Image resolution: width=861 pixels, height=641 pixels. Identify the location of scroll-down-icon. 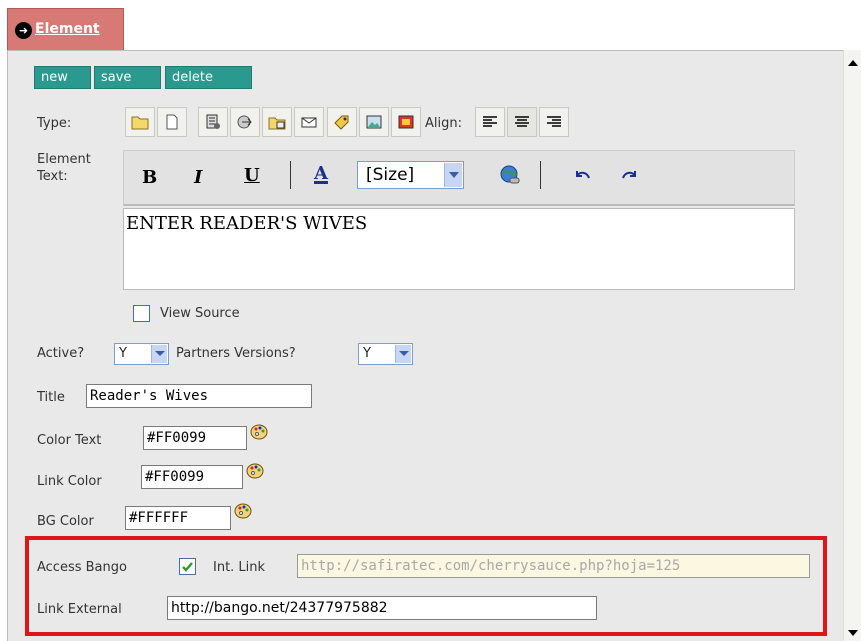
(853, 633).